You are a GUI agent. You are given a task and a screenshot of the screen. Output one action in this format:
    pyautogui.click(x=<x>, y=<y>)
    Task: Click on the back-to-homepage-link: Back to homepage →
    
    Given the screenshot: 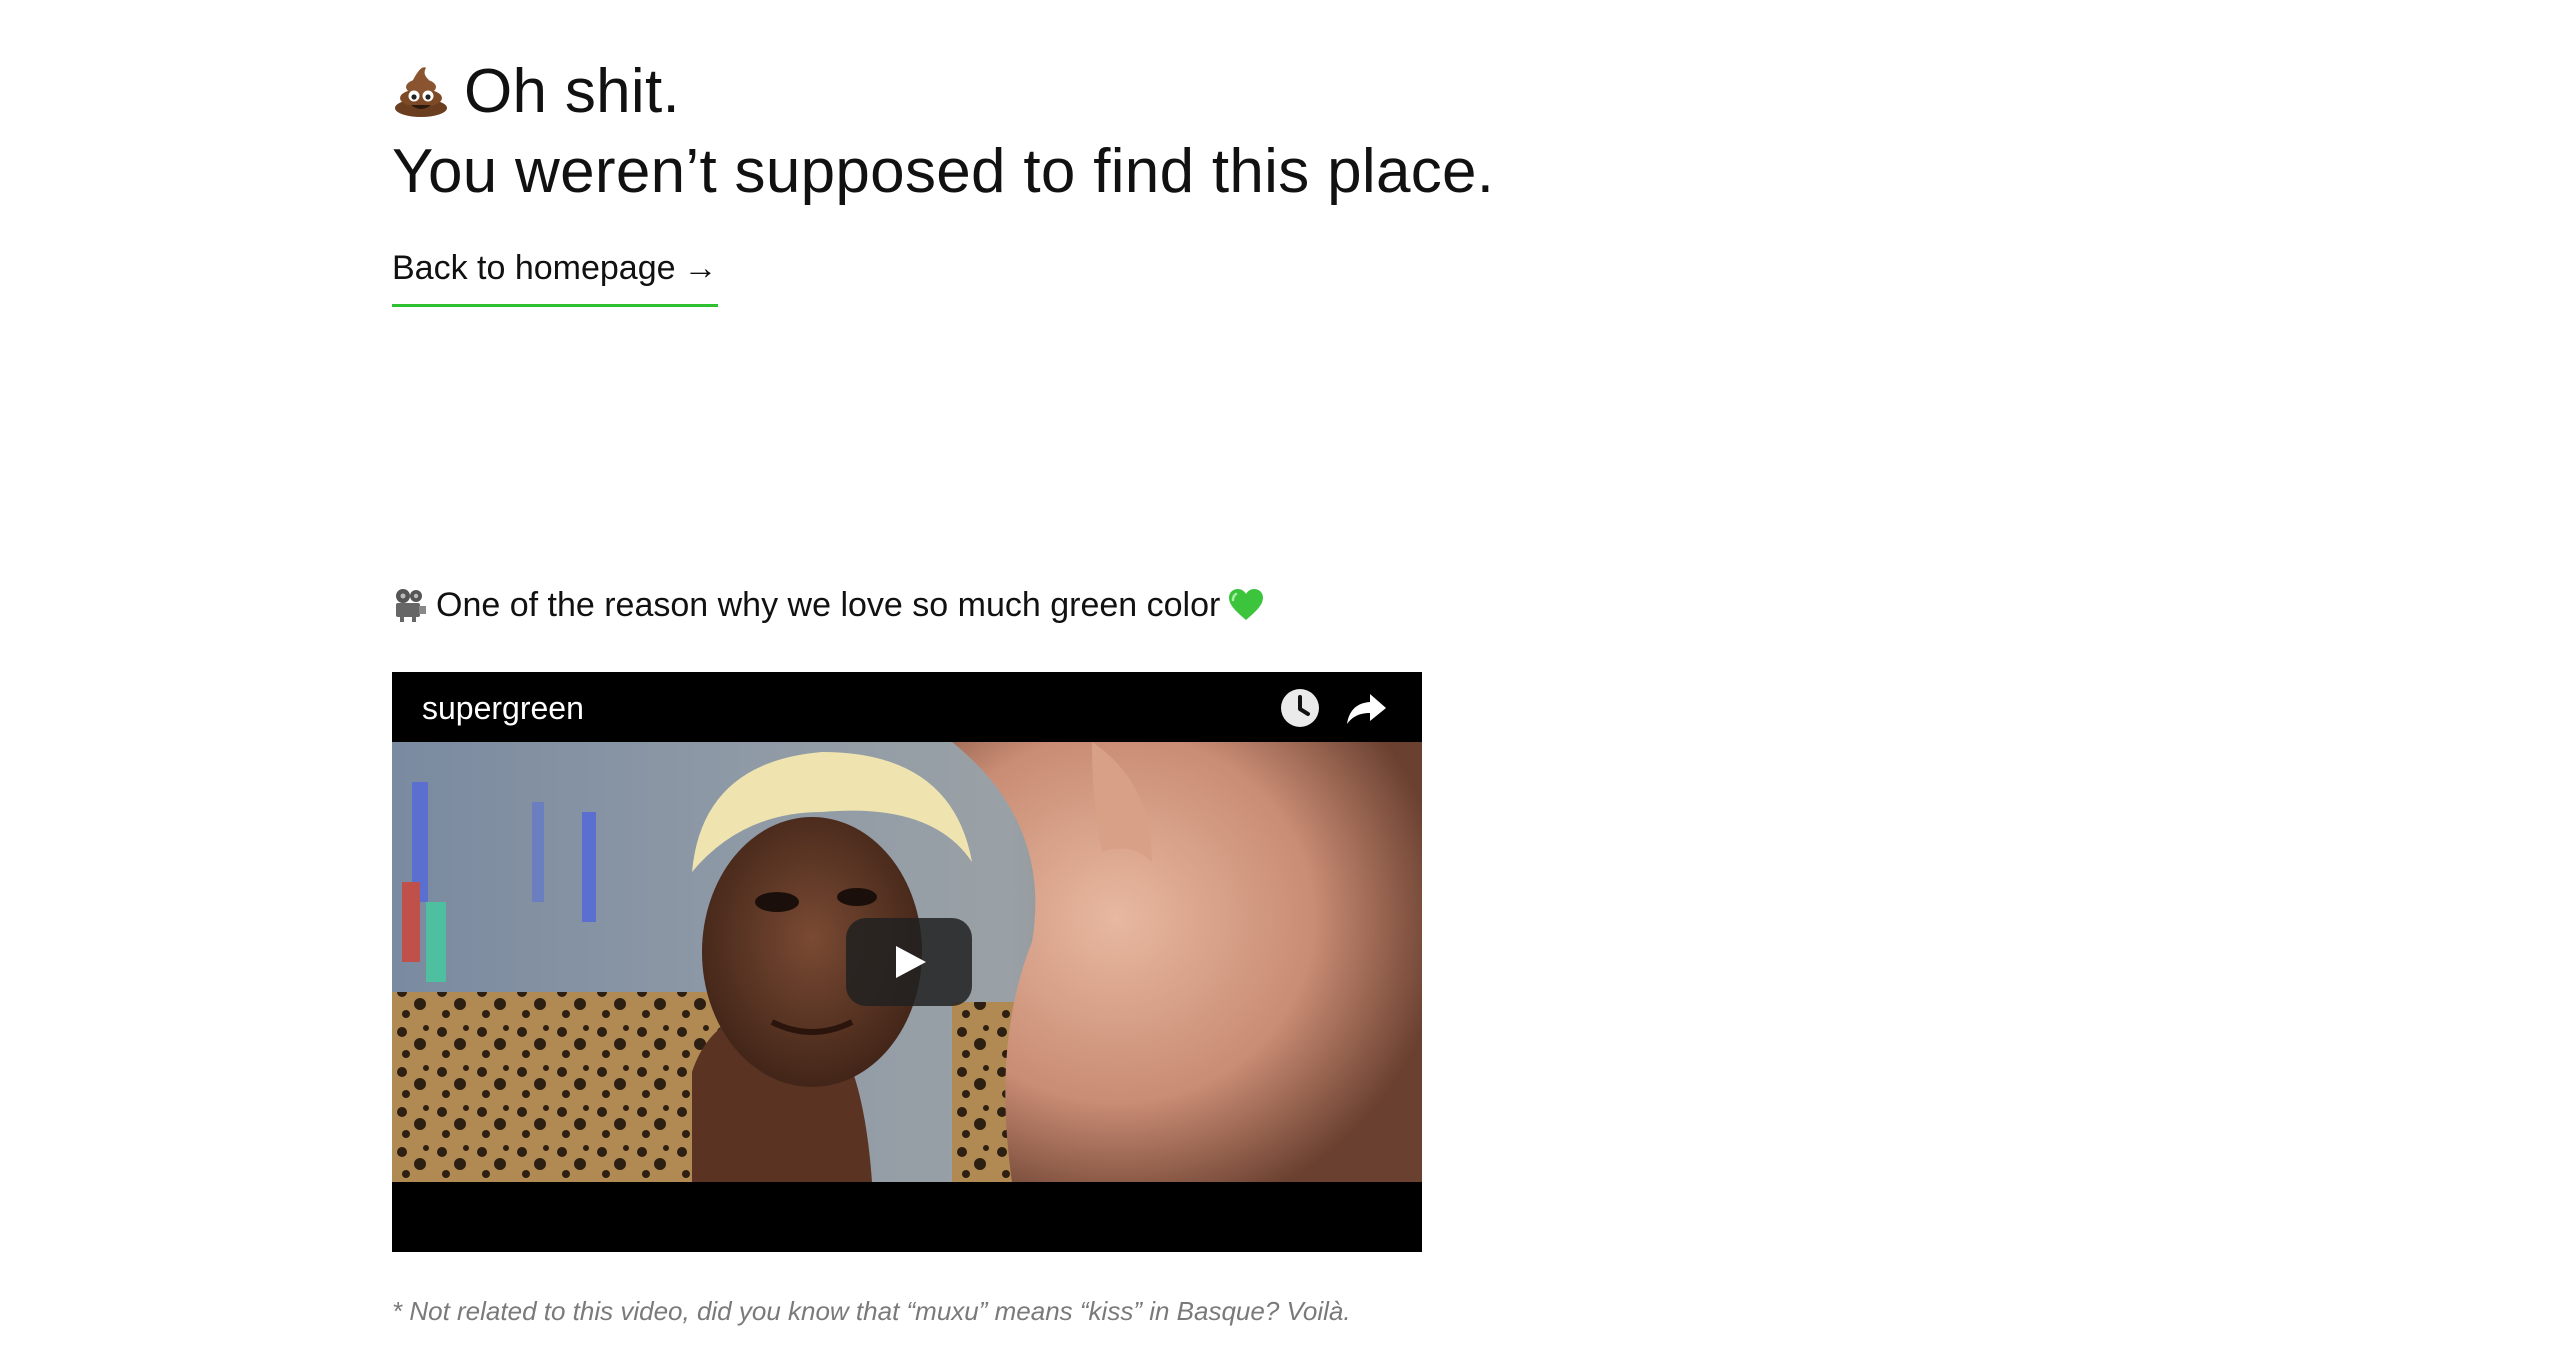 What is the action you would take?
    pyautogui.click(x=555, y=276)
    